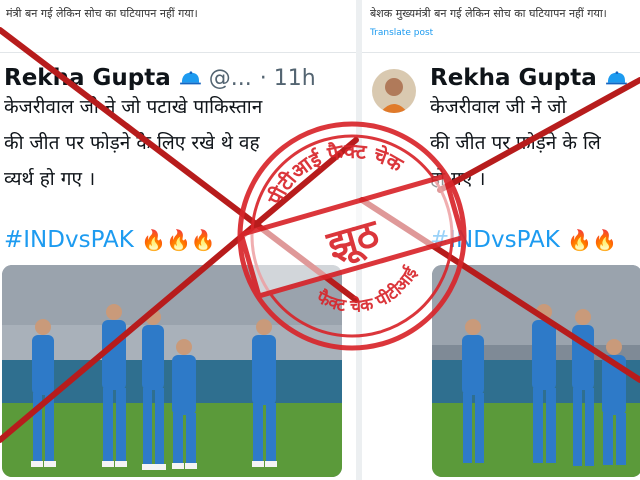  I want to click on cross-line, so click(538, 135).